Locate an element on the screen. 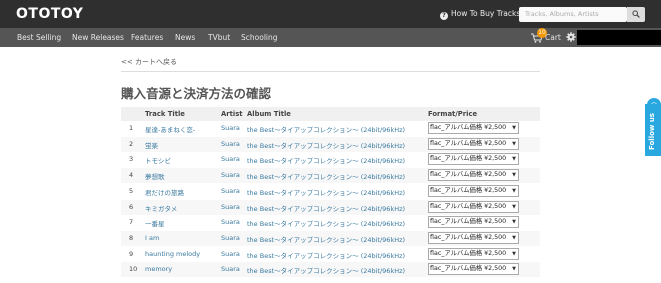 This screenshot has width=661, height=283. track-number: 2 is located at coordinates (131, 143).